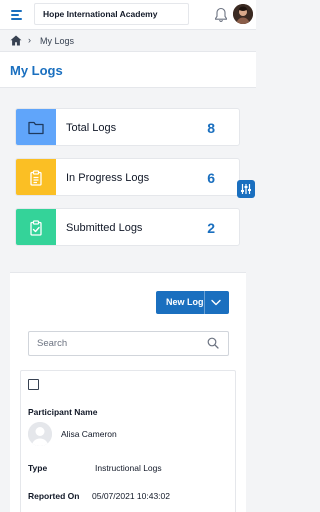 The width and height of the screenshot is (320, 512). What do you see at coordinates (38, 468) in the screenshot?
I see `type-label: Type` at bounding box center [38, 468].